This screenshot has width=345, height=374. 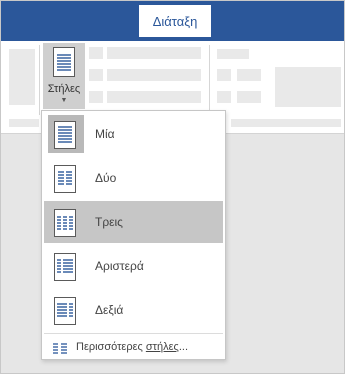 I want to click on ribbon-tab-bar: Διάταξη, so click(x=172, y=21).